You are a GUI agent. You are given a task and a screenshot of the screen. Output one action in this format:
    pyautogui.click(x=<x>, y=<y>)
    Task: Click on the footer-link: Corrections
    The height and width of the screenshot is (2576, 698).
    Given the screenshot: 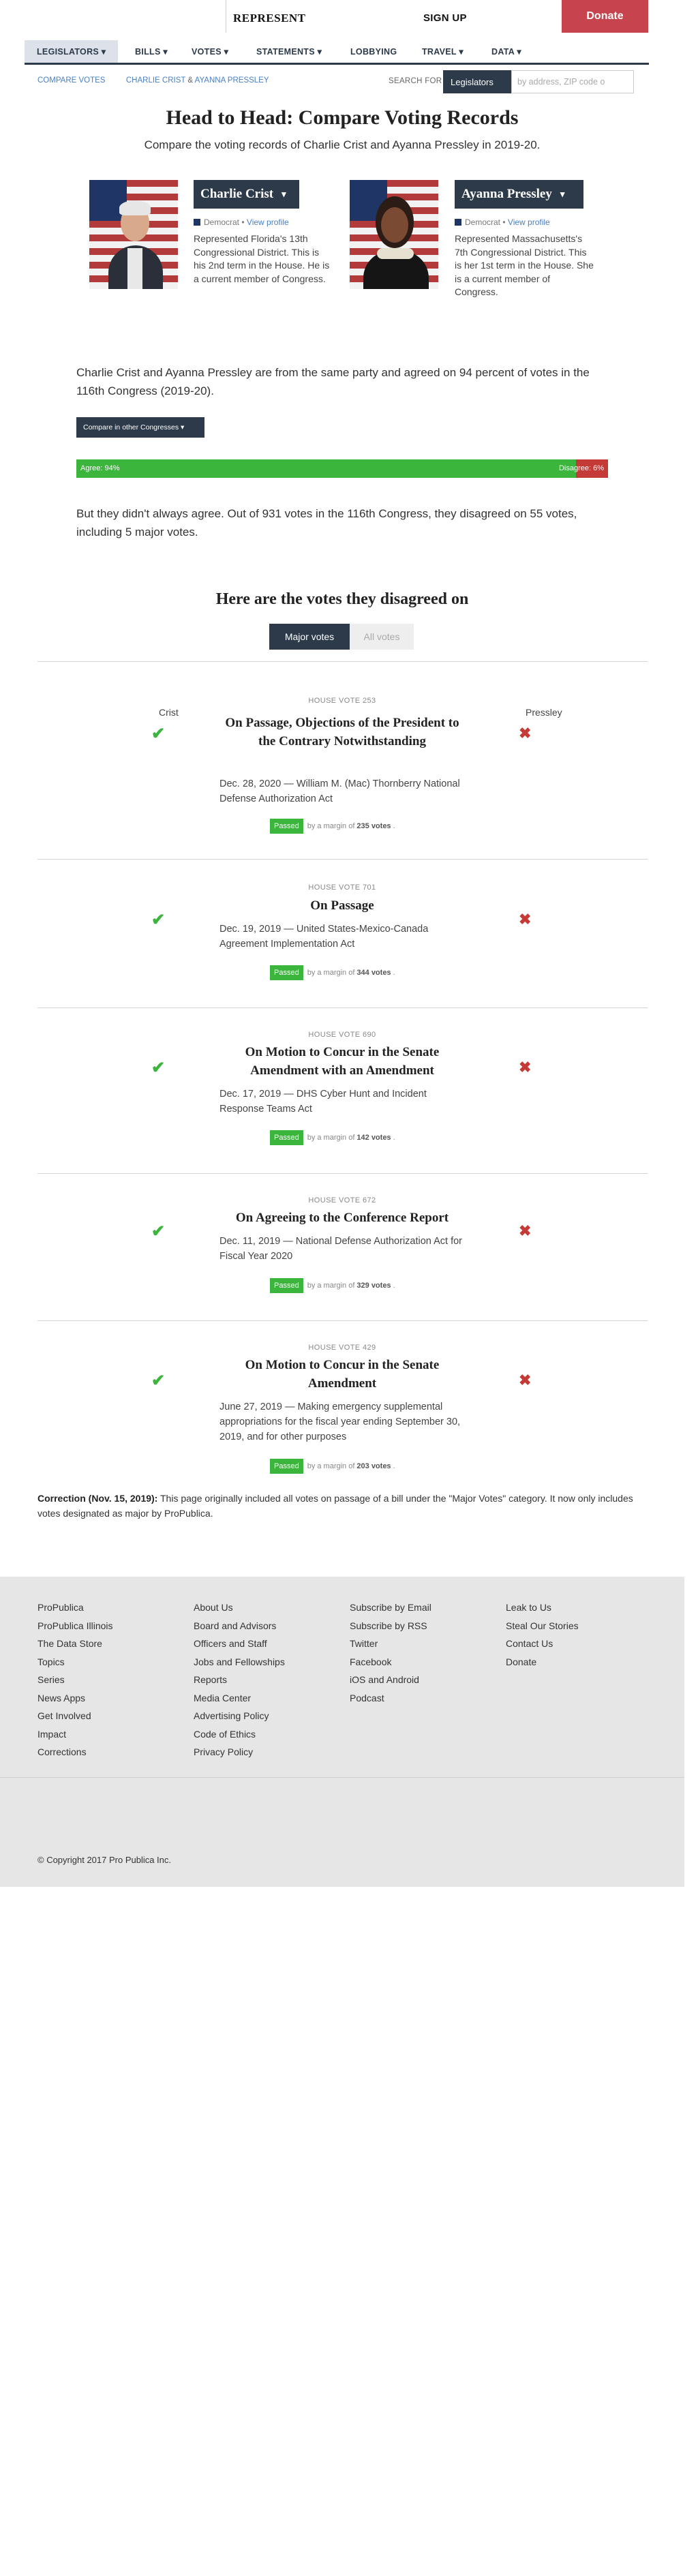 What is the action you would take?
    pyautogui.click(x=62, y=1752)
    